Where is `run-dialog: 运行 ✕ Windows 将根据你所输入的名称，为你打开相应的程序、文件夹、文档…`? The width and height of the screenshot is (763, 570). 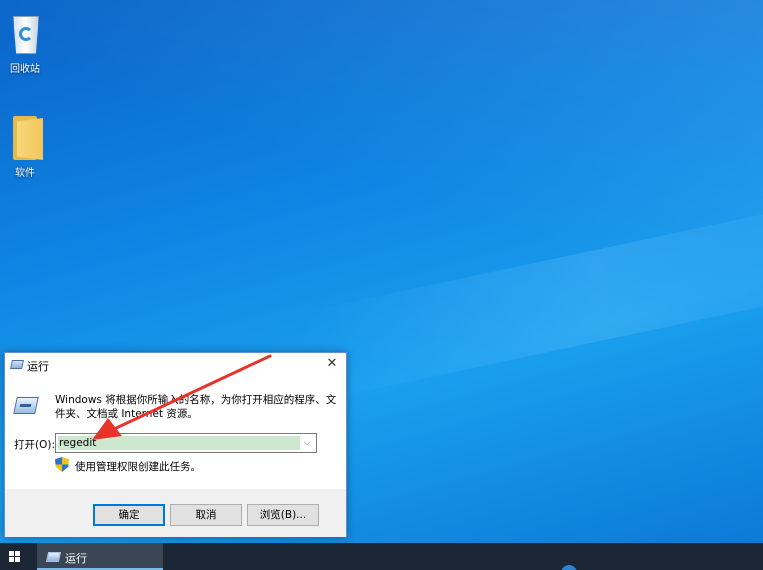 run-dialog: 运行 ✕ Windows 将根据你所输入的名称，为你打开相应的程序、文件夹、文档… is located at coordinates (175, 444).